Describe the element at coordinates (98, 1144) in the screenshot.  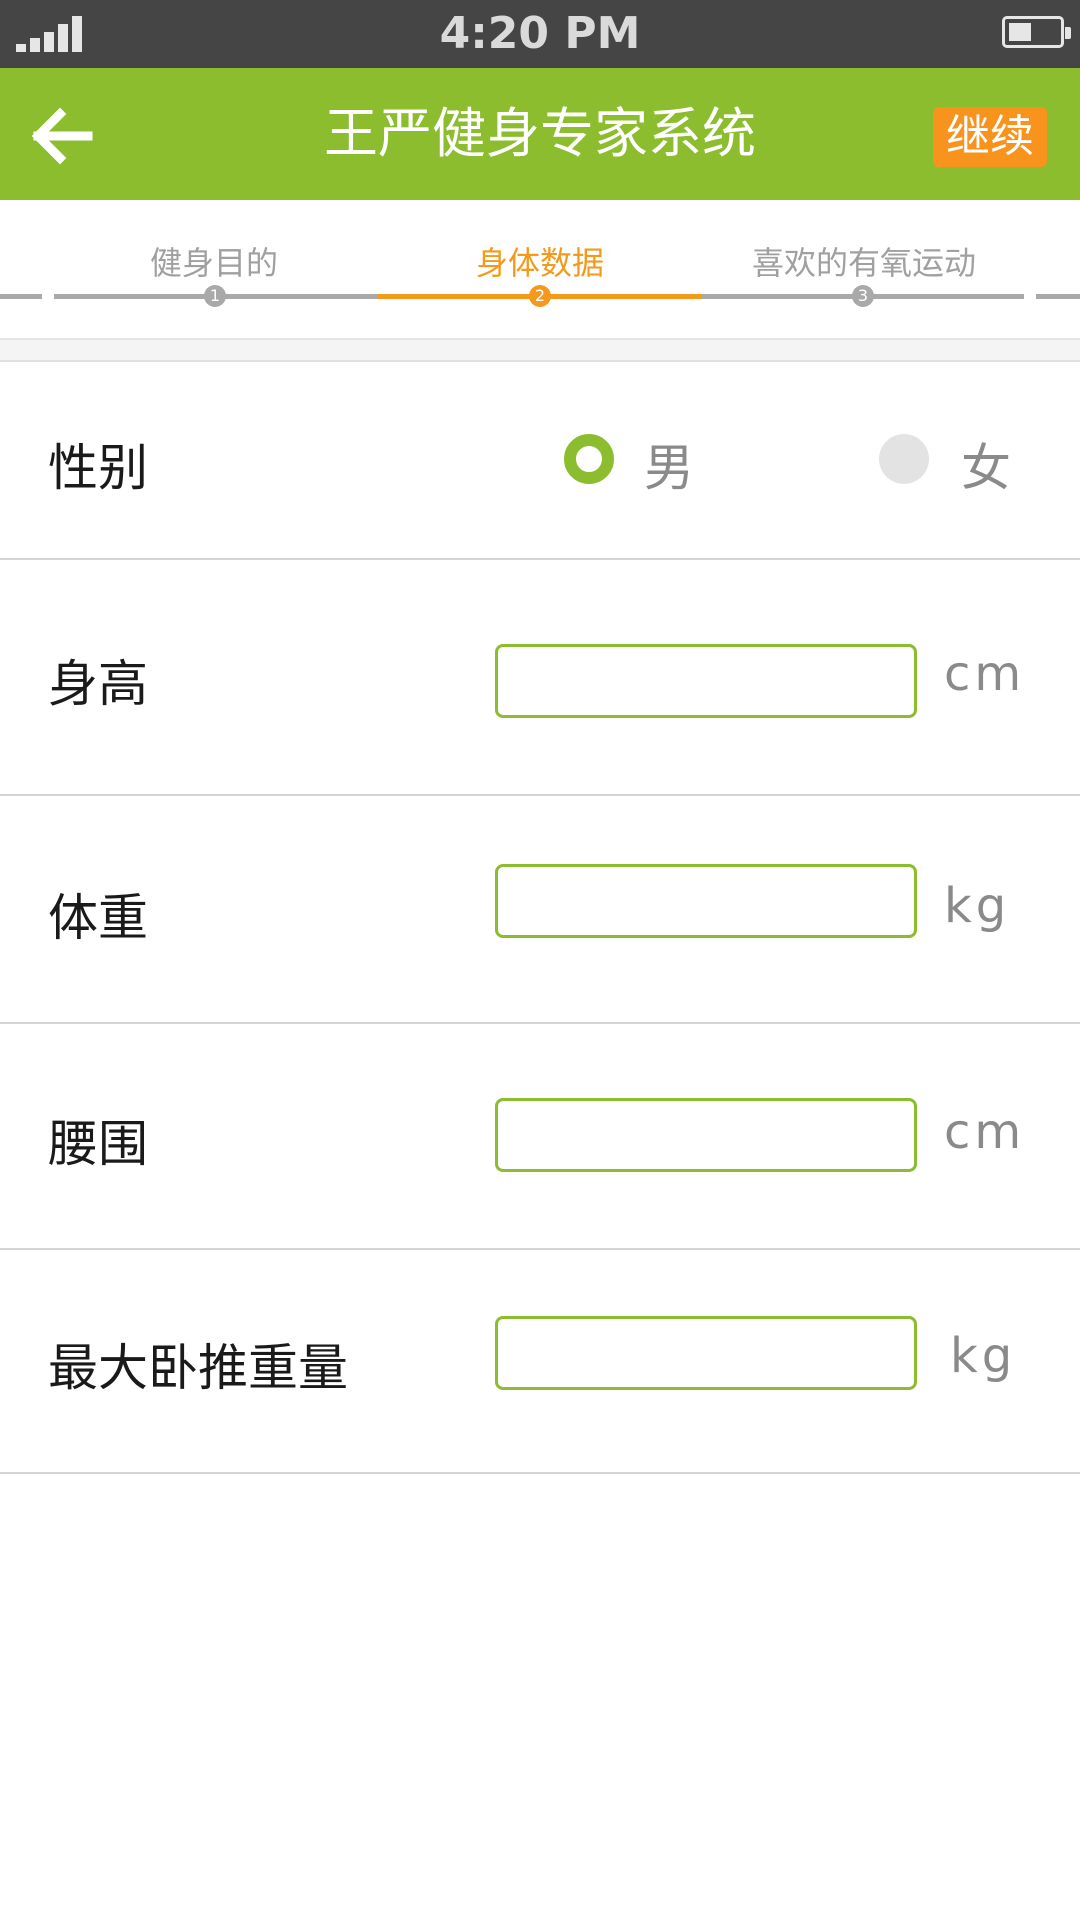
I see `waist-label: 腰围` at that location.